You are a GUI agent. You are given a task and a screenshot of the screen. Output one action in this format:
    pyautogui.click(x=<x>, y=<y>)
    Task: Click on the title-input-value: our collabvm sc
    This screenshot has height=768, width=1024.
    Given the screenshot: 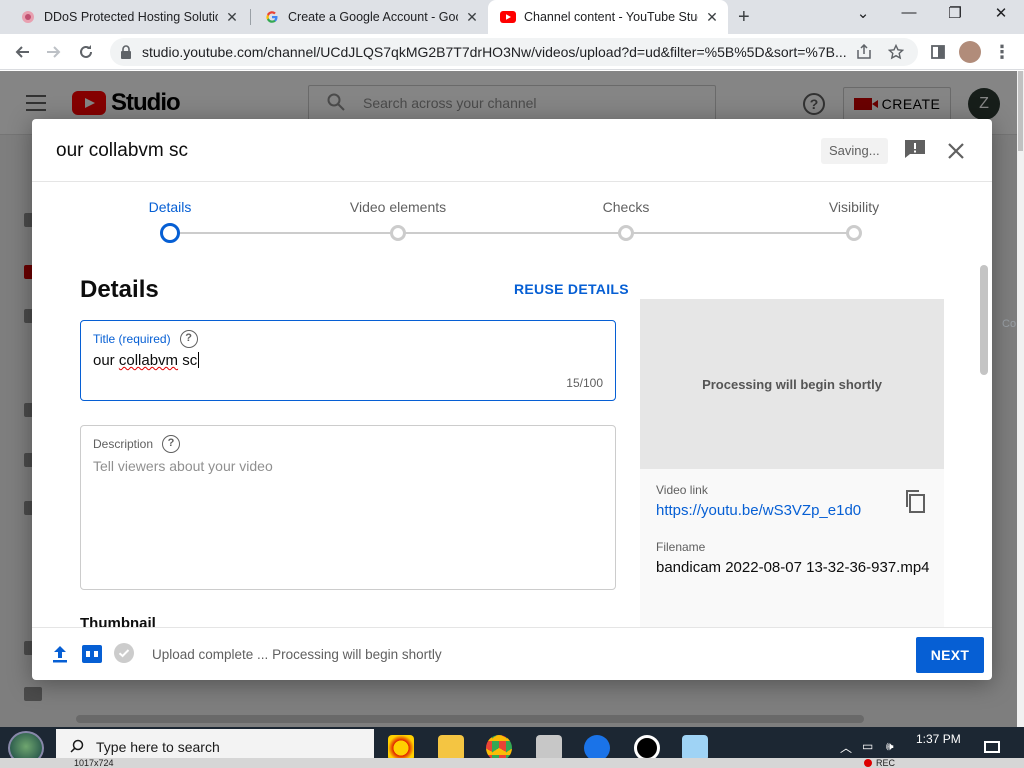 What is the action you would take?
    pyautogui.click(x=146, y=360)
    